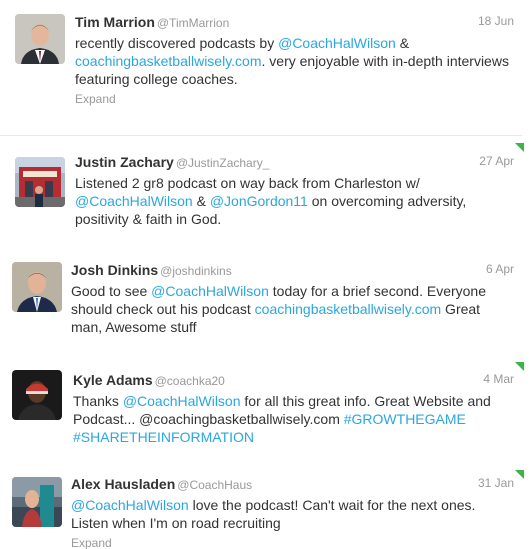  What do you see at coordinates (215, 485) in the screenshot?
I see `author-handle: @CoachHaus` at bounding box center [215, 485].